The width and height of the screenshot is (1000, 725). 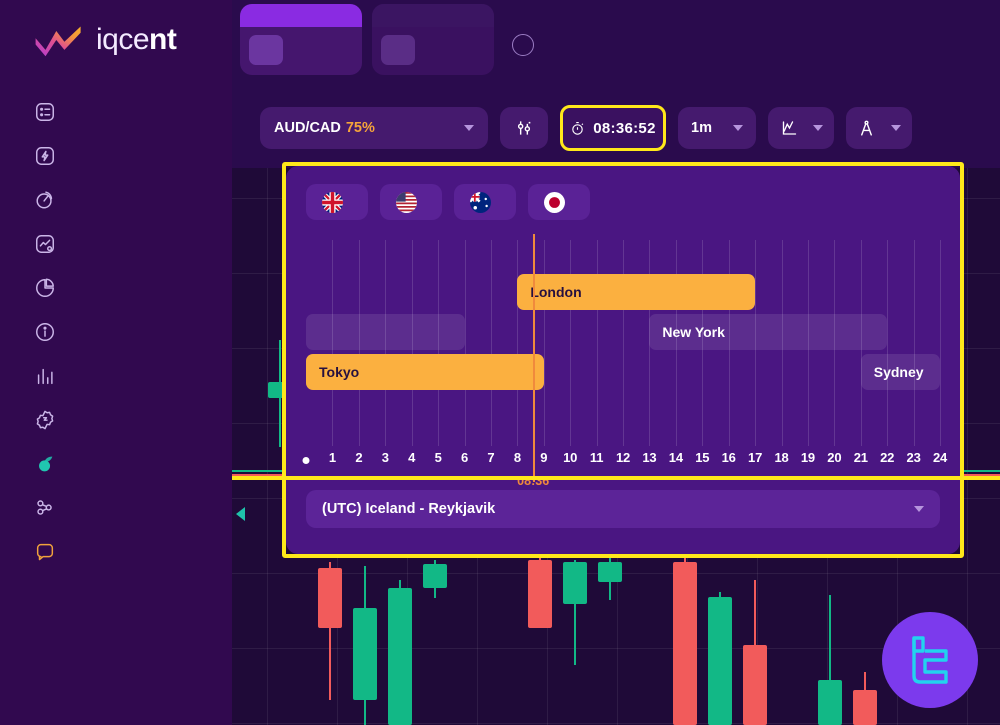 What do you see at coordinates (58, 41) in the screenshot?
I see `zigzag-logo-icon` at bounding box center [58, 41].